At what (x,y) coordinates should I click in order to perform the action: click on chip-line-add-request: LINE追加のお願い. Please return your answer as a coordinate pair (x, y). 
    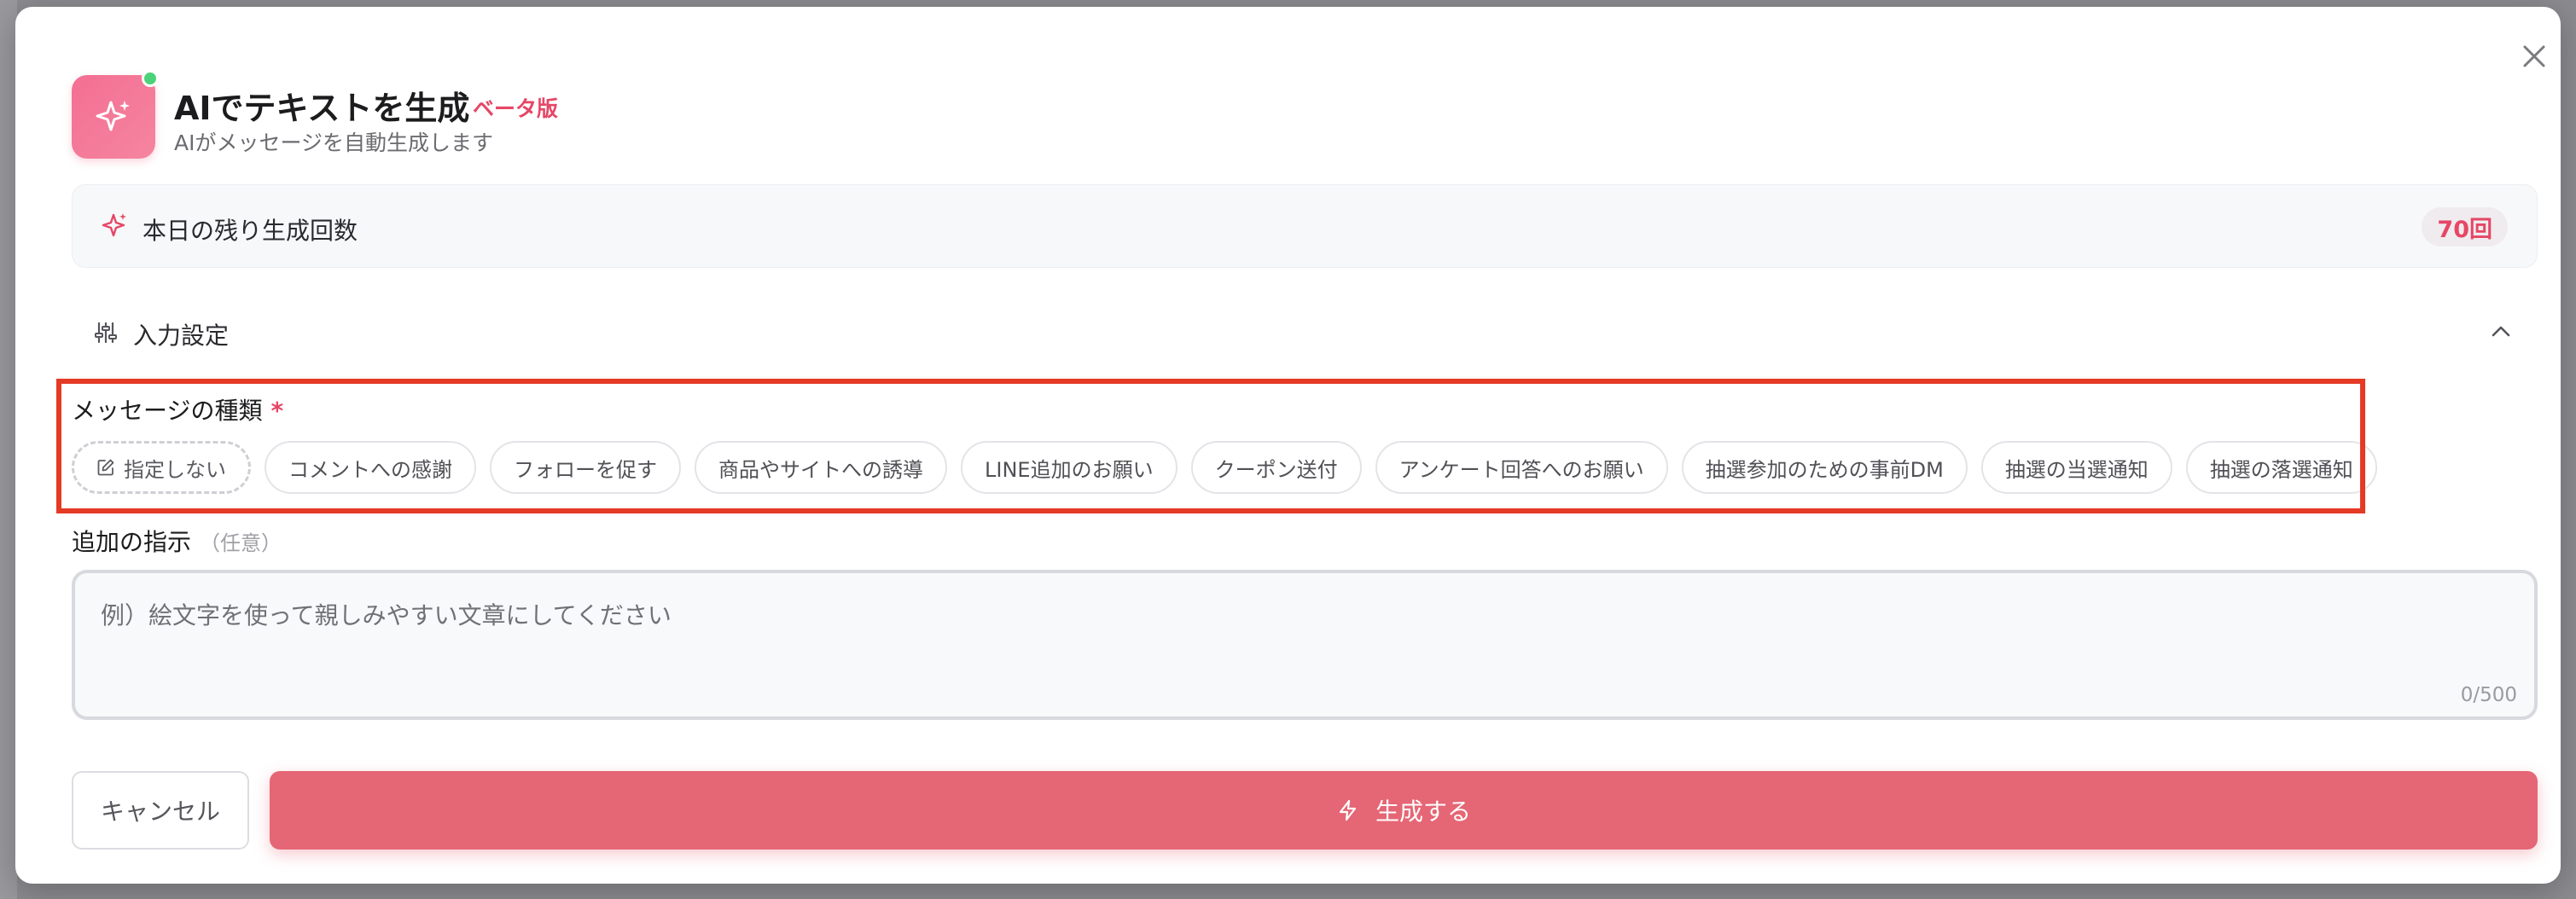
    Looking at the image, I should click on (1069, 467).